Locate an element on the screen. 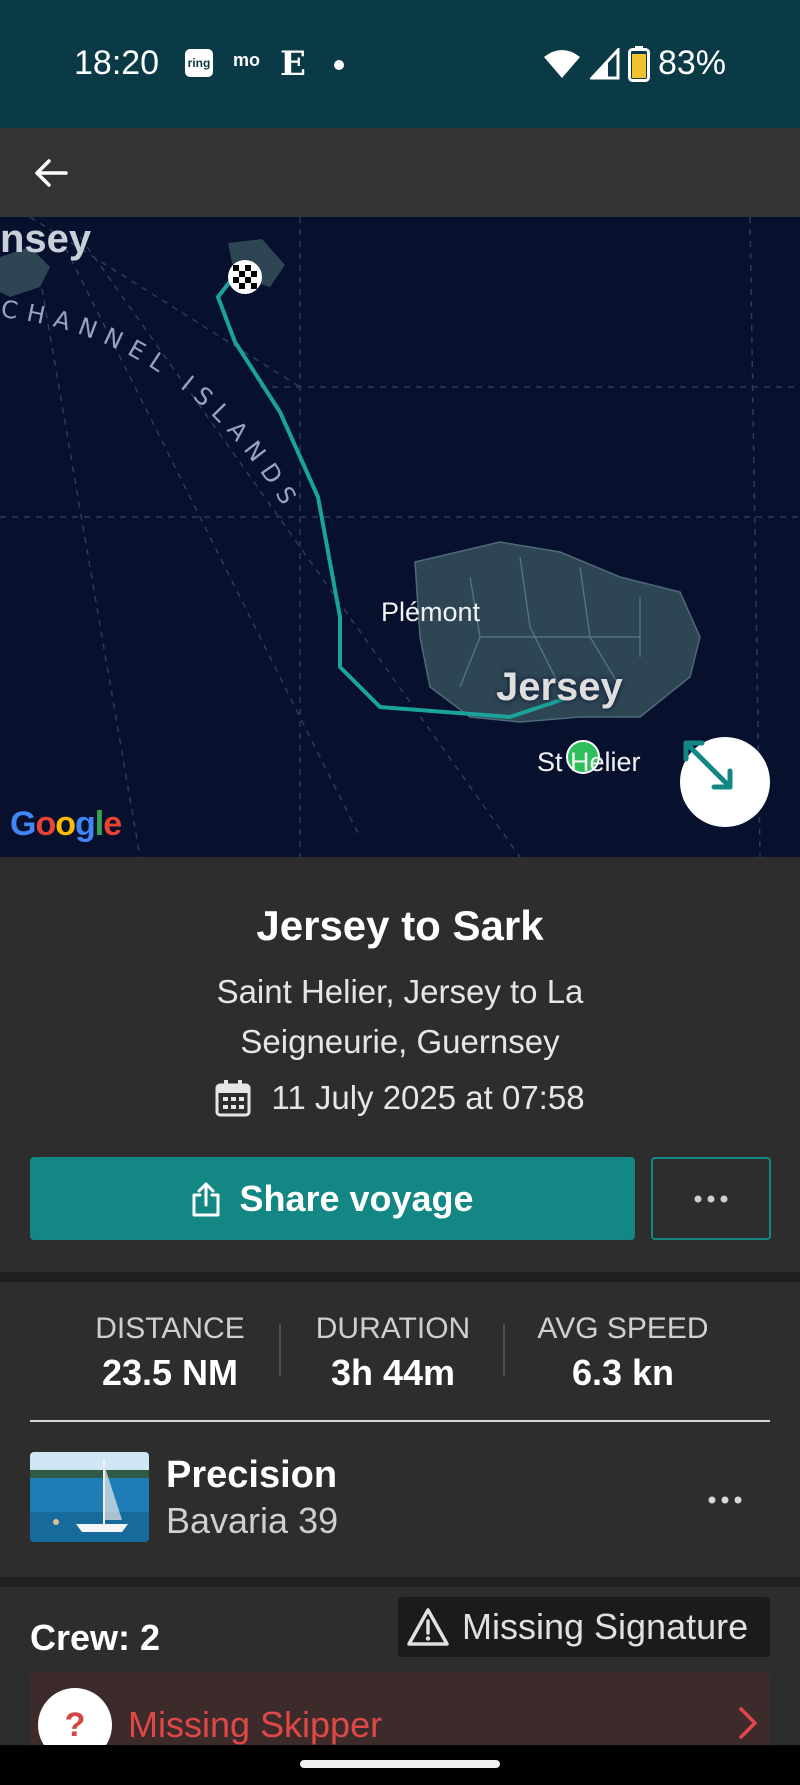 The image size is (800, 1785). boat-row: Precision Bavaria 39 is located at coordinates (400, 1500).